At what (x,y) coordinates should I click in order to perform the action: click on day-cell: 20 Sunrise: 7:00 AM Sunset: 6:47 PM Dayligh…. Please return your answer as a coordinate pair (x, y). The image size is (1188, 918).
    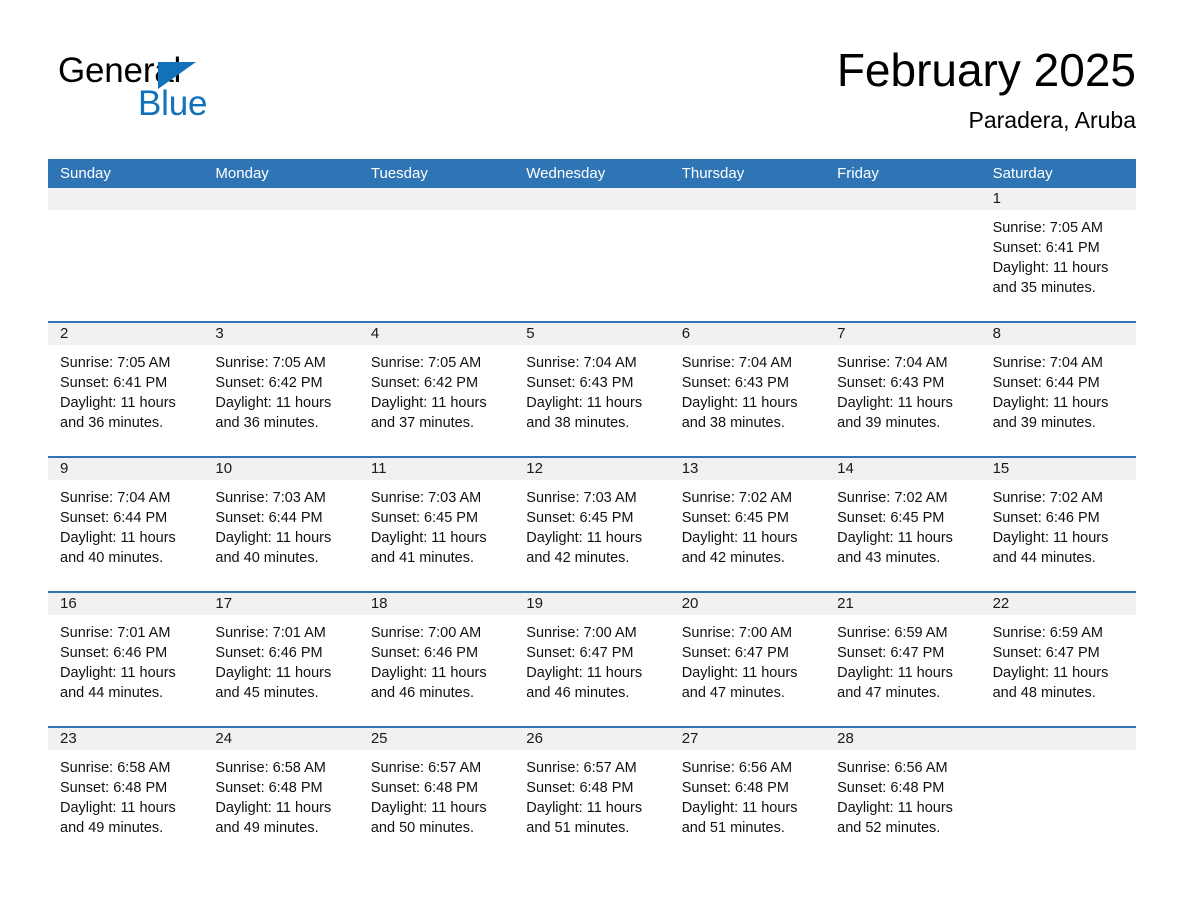
    Looking at the image, I should click on (747, 659).